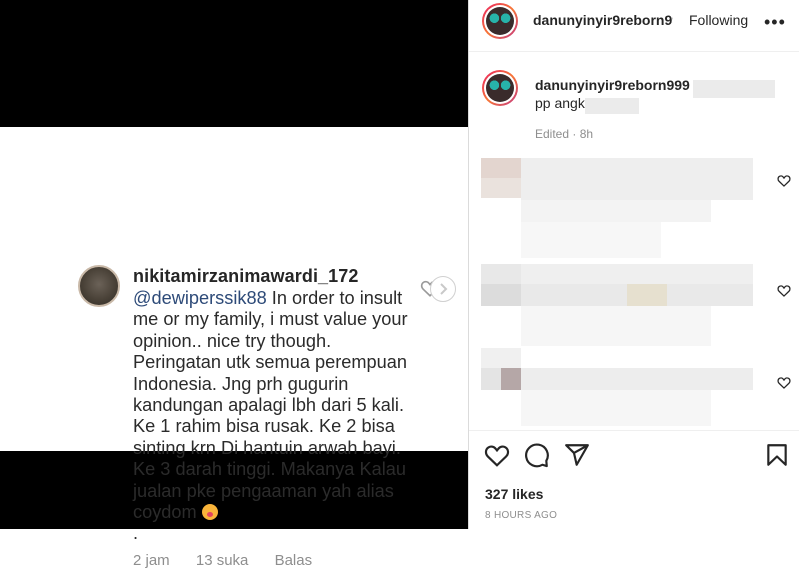  I want to click on comment-text-end: ., so click(136, 533).